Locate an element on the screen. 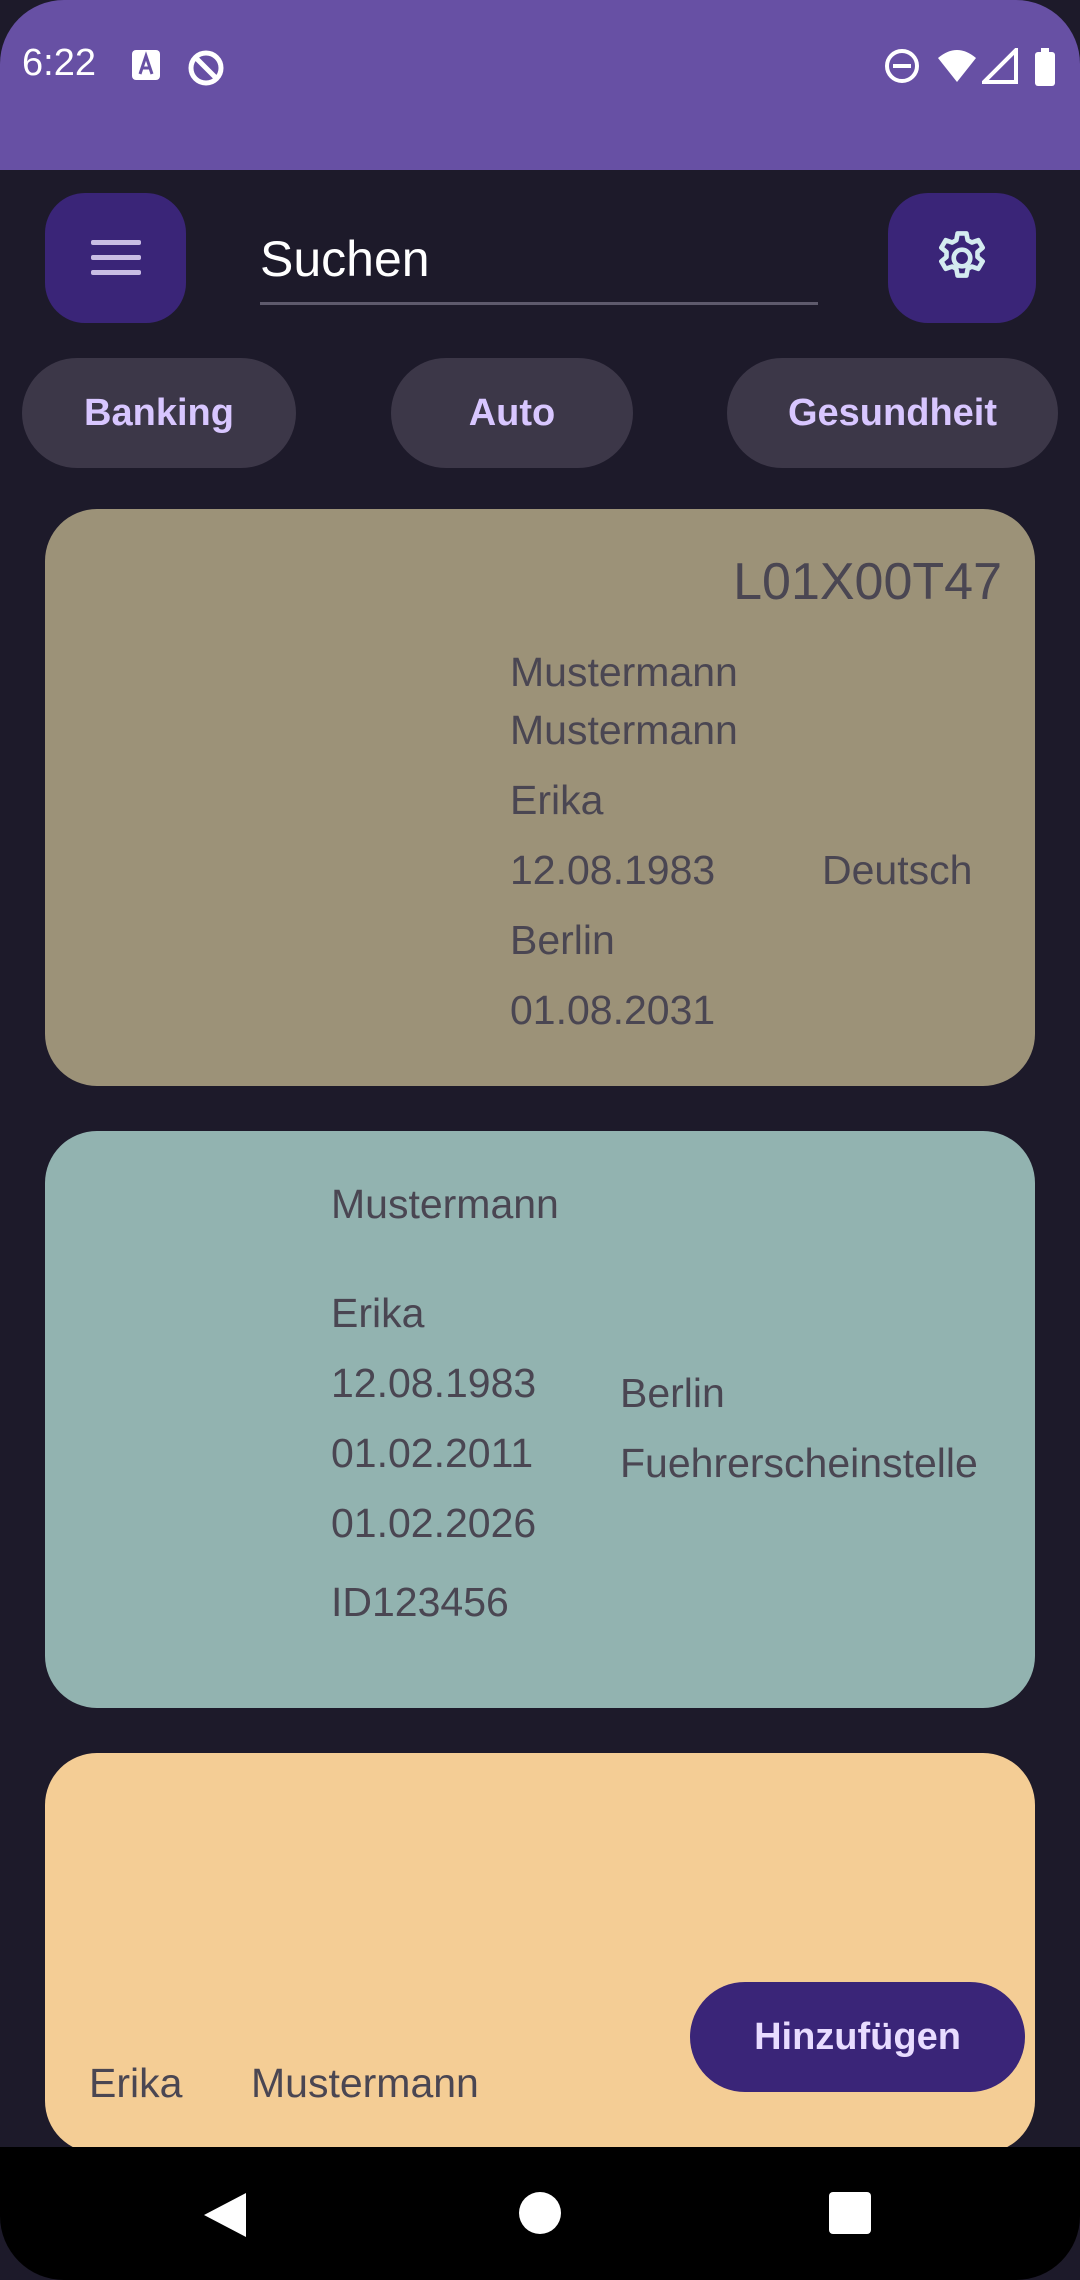 The width and height of the screenshot is (1080, 2280). settings-button is located at coordinates (962, 258).